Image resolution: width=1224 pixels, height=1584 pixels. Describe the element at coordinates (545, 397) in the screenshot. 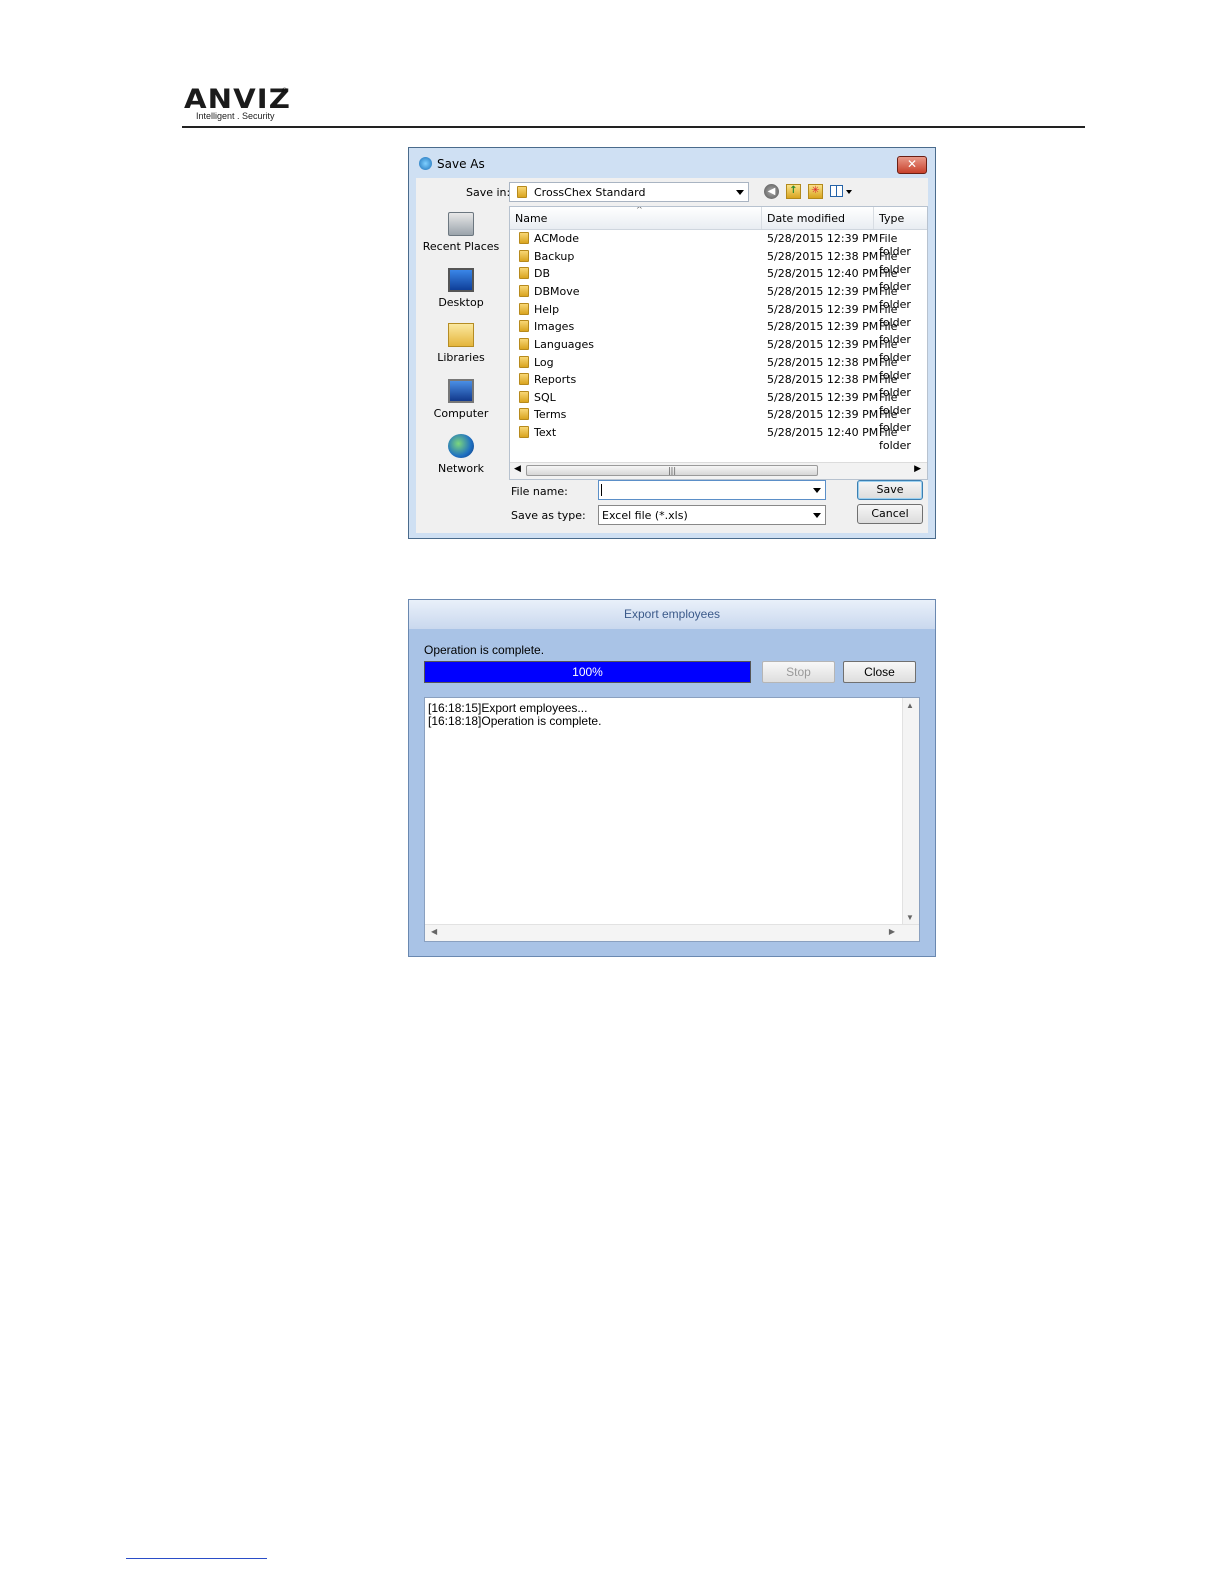

I see `file-name: SQL` at that location.